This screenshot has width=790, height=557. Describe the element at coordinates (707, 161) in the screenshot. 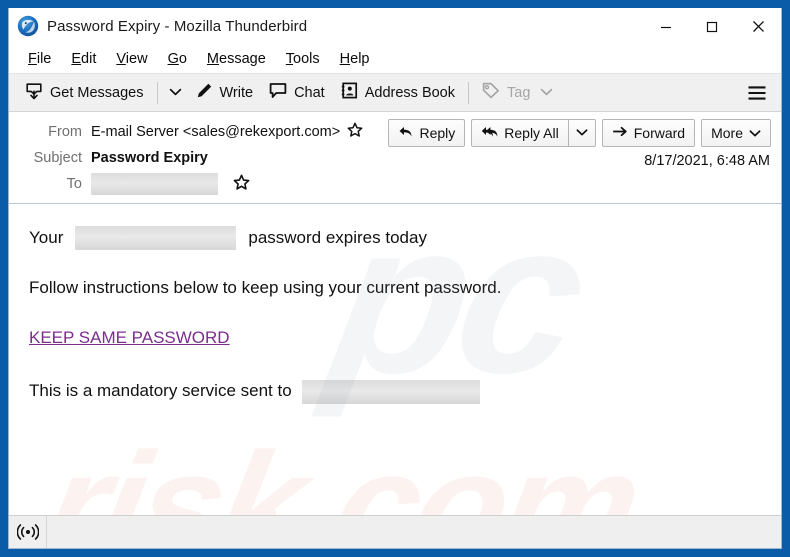

I see `message-date: 8/17/2021, 6:48 AM` at that location.